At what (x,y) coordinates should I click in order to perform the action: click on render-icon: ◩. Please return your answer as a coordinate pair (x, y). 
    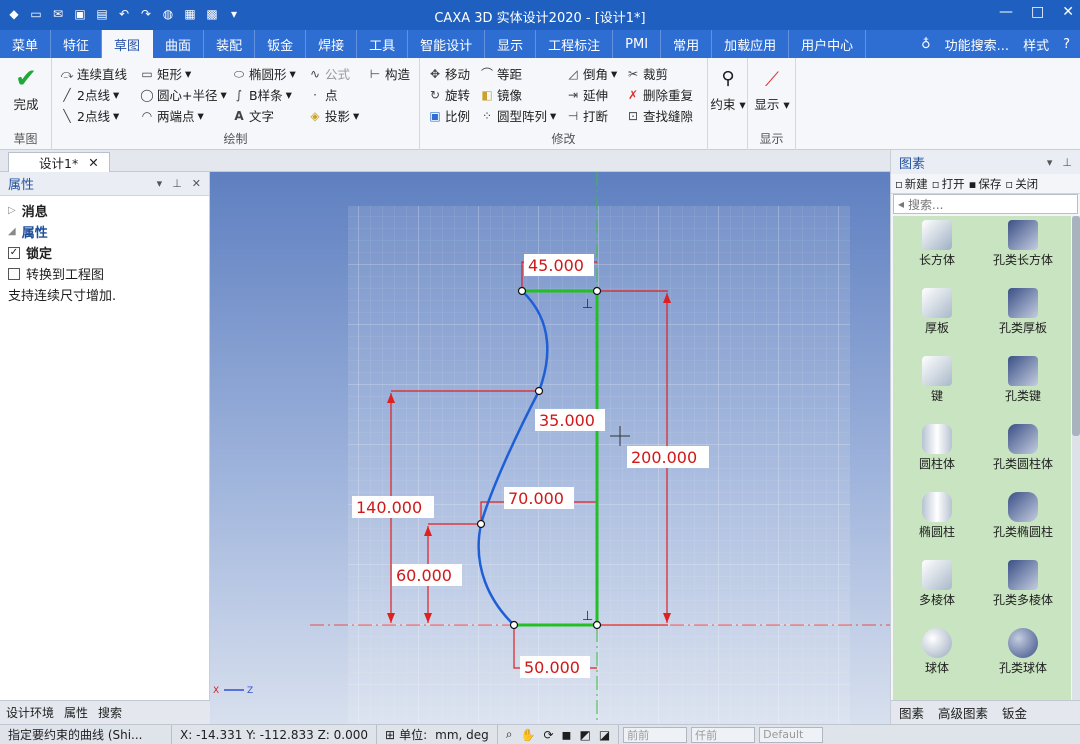
    Looking at the image, I should click on (584, 735).